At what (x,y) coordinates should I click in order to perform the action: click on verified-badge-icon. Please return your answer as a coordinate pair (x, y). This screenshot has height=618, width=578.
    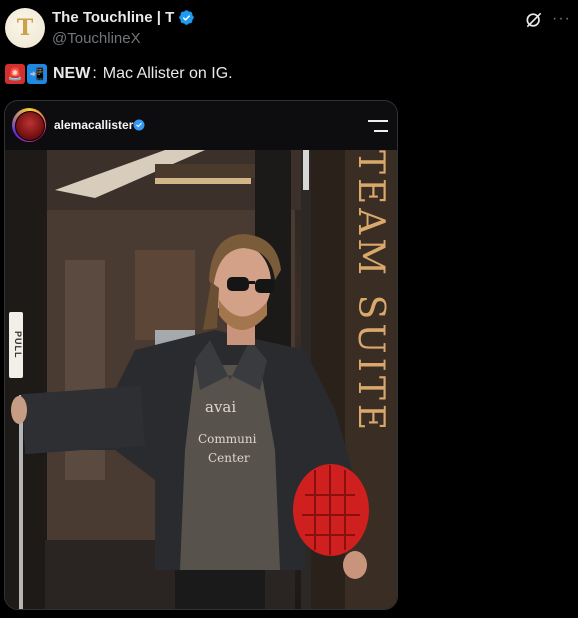
    Looking at the image, I should click on (187, 17).